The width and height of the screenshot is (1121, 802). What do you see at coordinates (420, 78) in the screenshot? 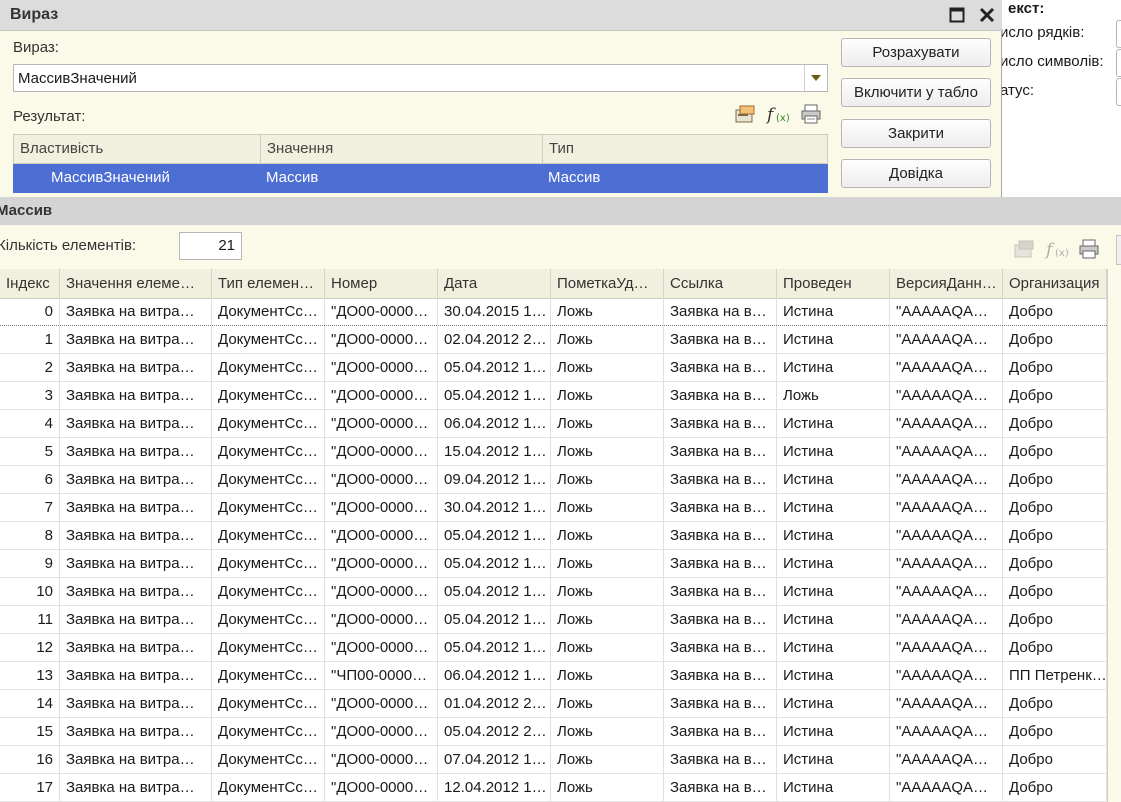
I see `expression-combobox: МассивЗначений` at bounding box center [420, 78].